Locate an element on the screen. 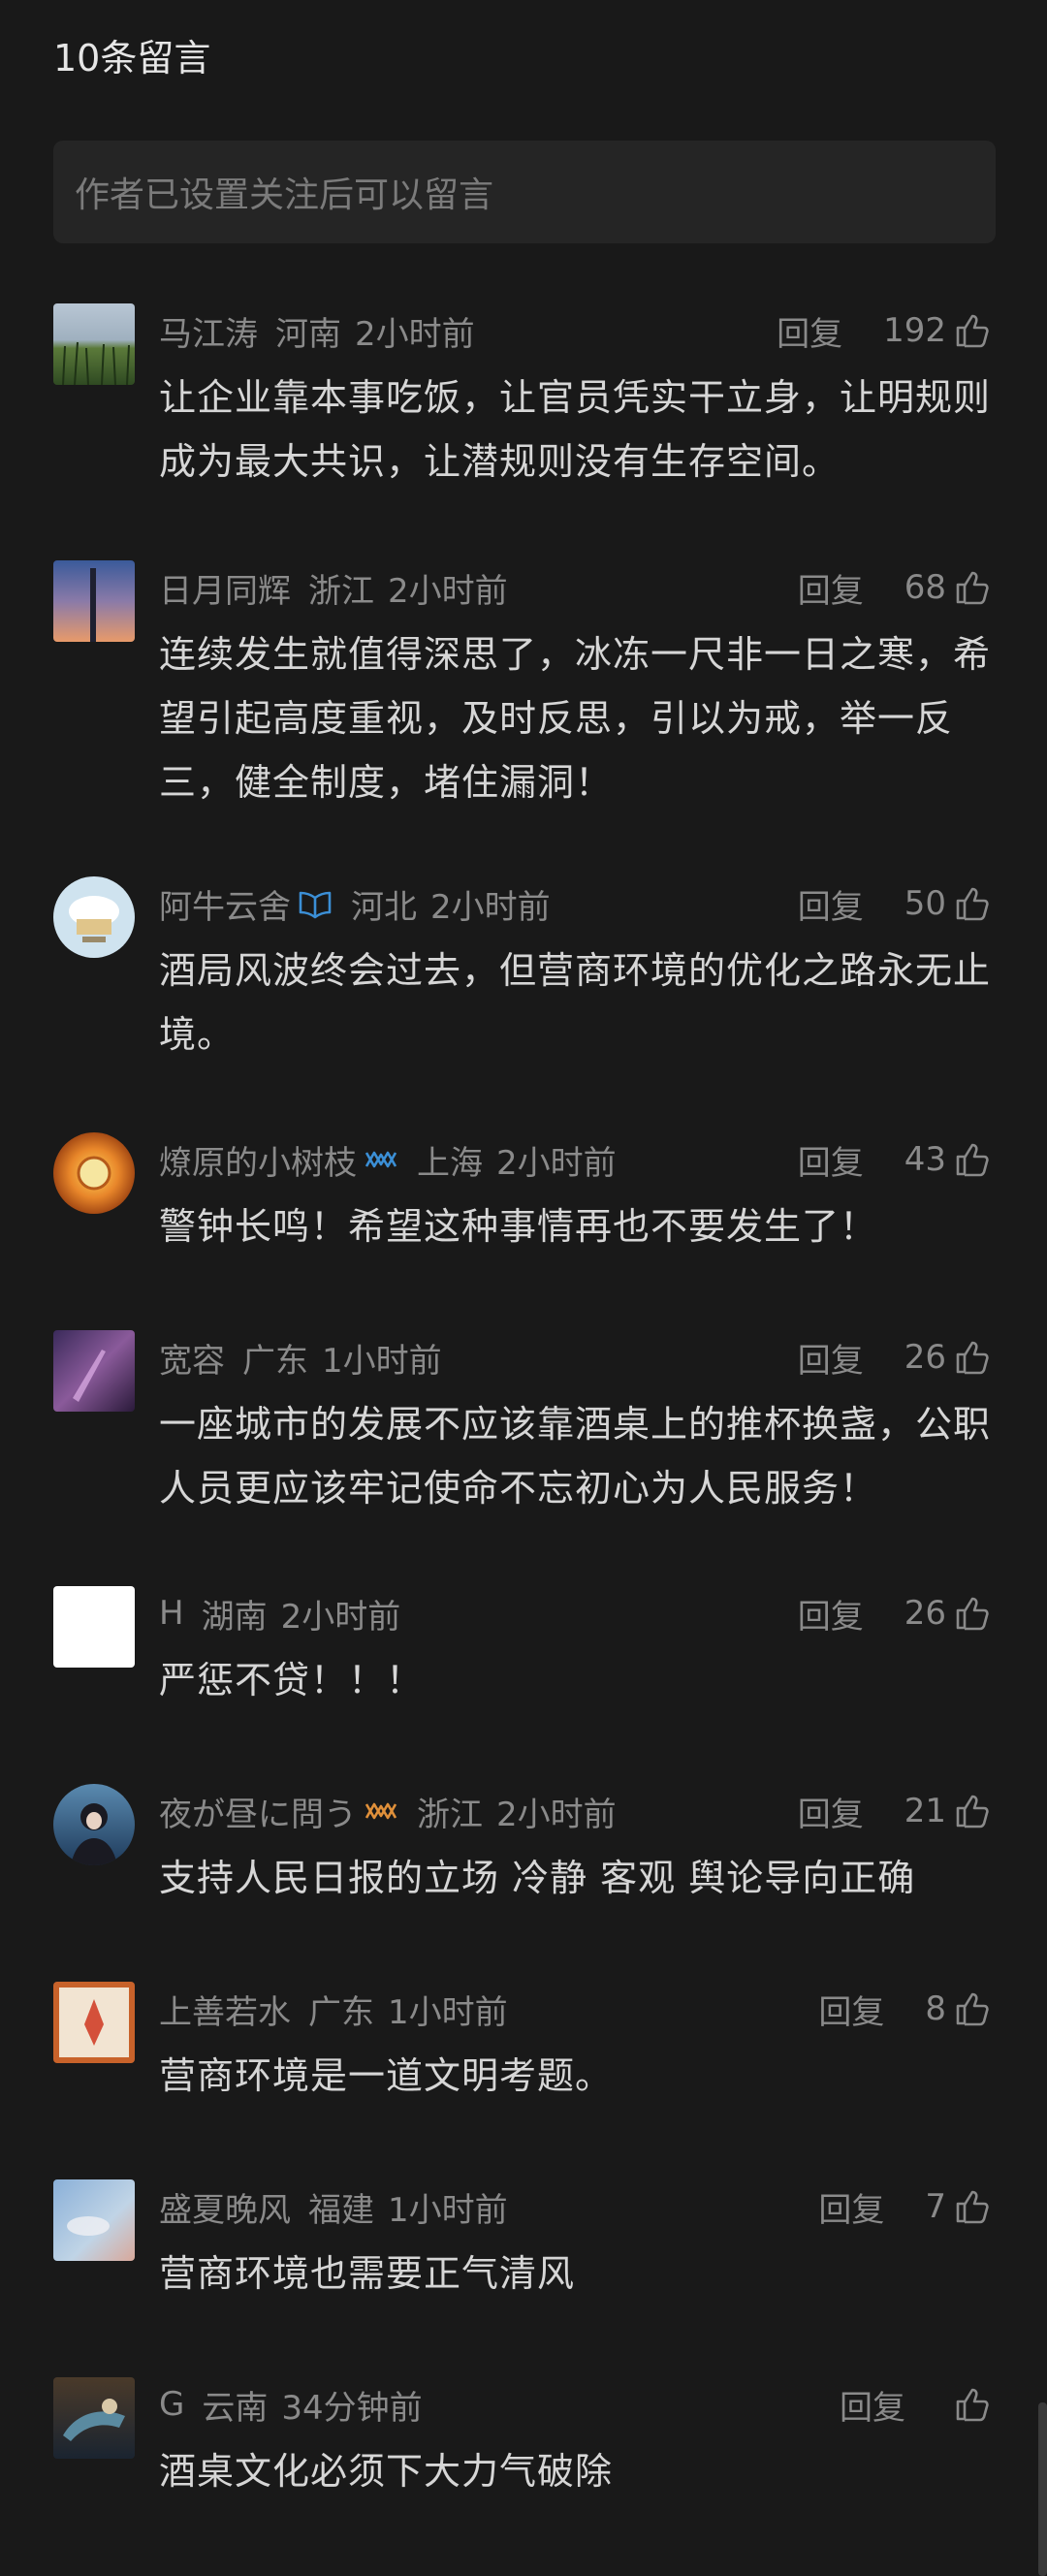  comment-nickname: 燎原的小树枝 is located at coordinates (258, 1160).